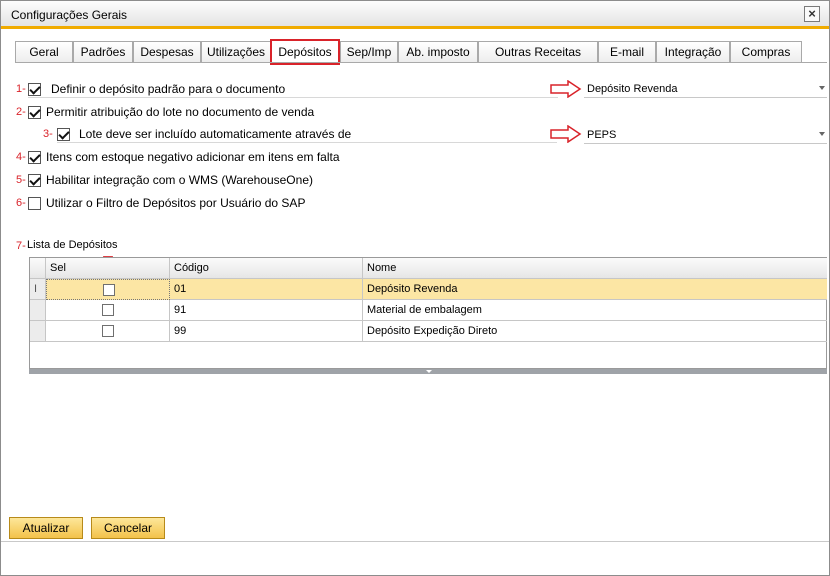  I want to click on annotation-2: 2-, so click(21, 112).